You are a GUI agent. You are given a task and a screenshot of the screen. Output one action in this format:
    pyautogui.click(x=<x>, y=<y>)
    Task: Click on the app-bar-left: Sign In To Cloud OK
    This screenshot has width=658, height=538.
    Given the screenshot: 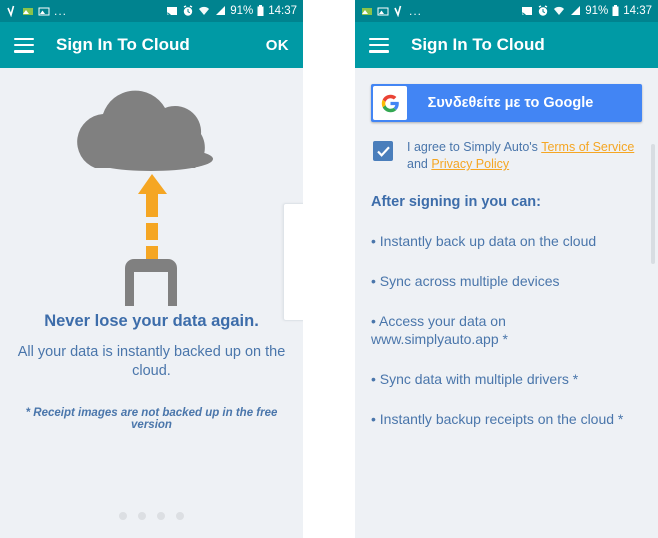 What is the action you would take?
    pyautogui.click(x=151, y=45)
    